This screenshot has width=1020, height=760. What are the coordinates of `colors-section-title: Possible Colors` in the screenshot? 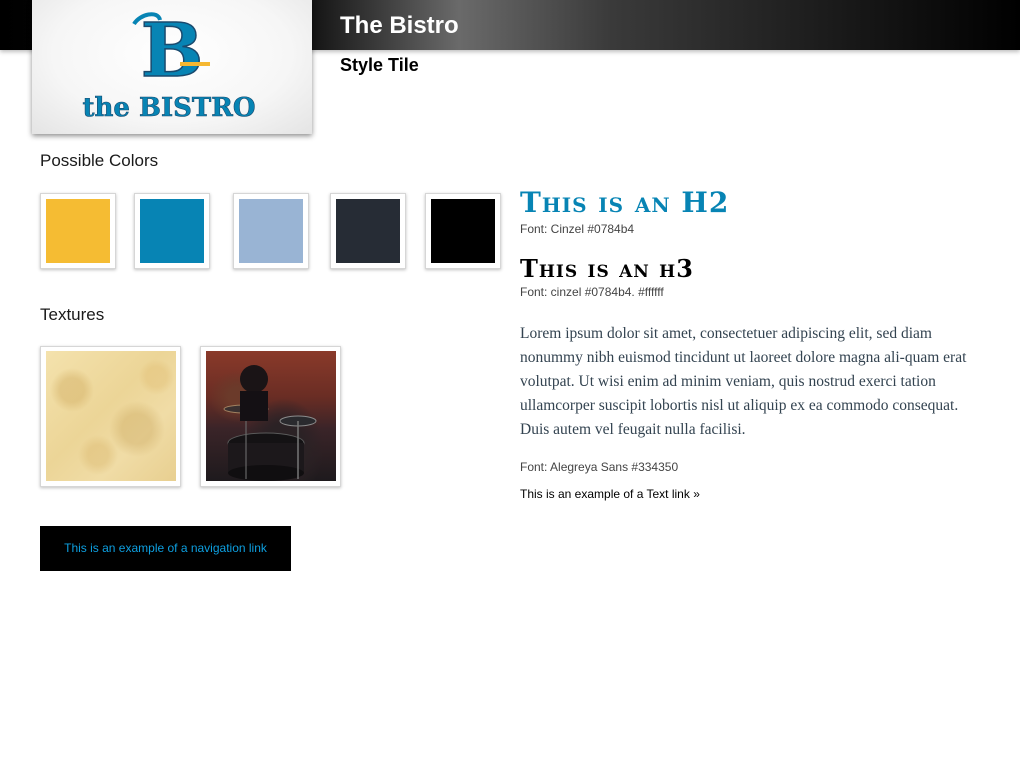 It's located at (99, 160).